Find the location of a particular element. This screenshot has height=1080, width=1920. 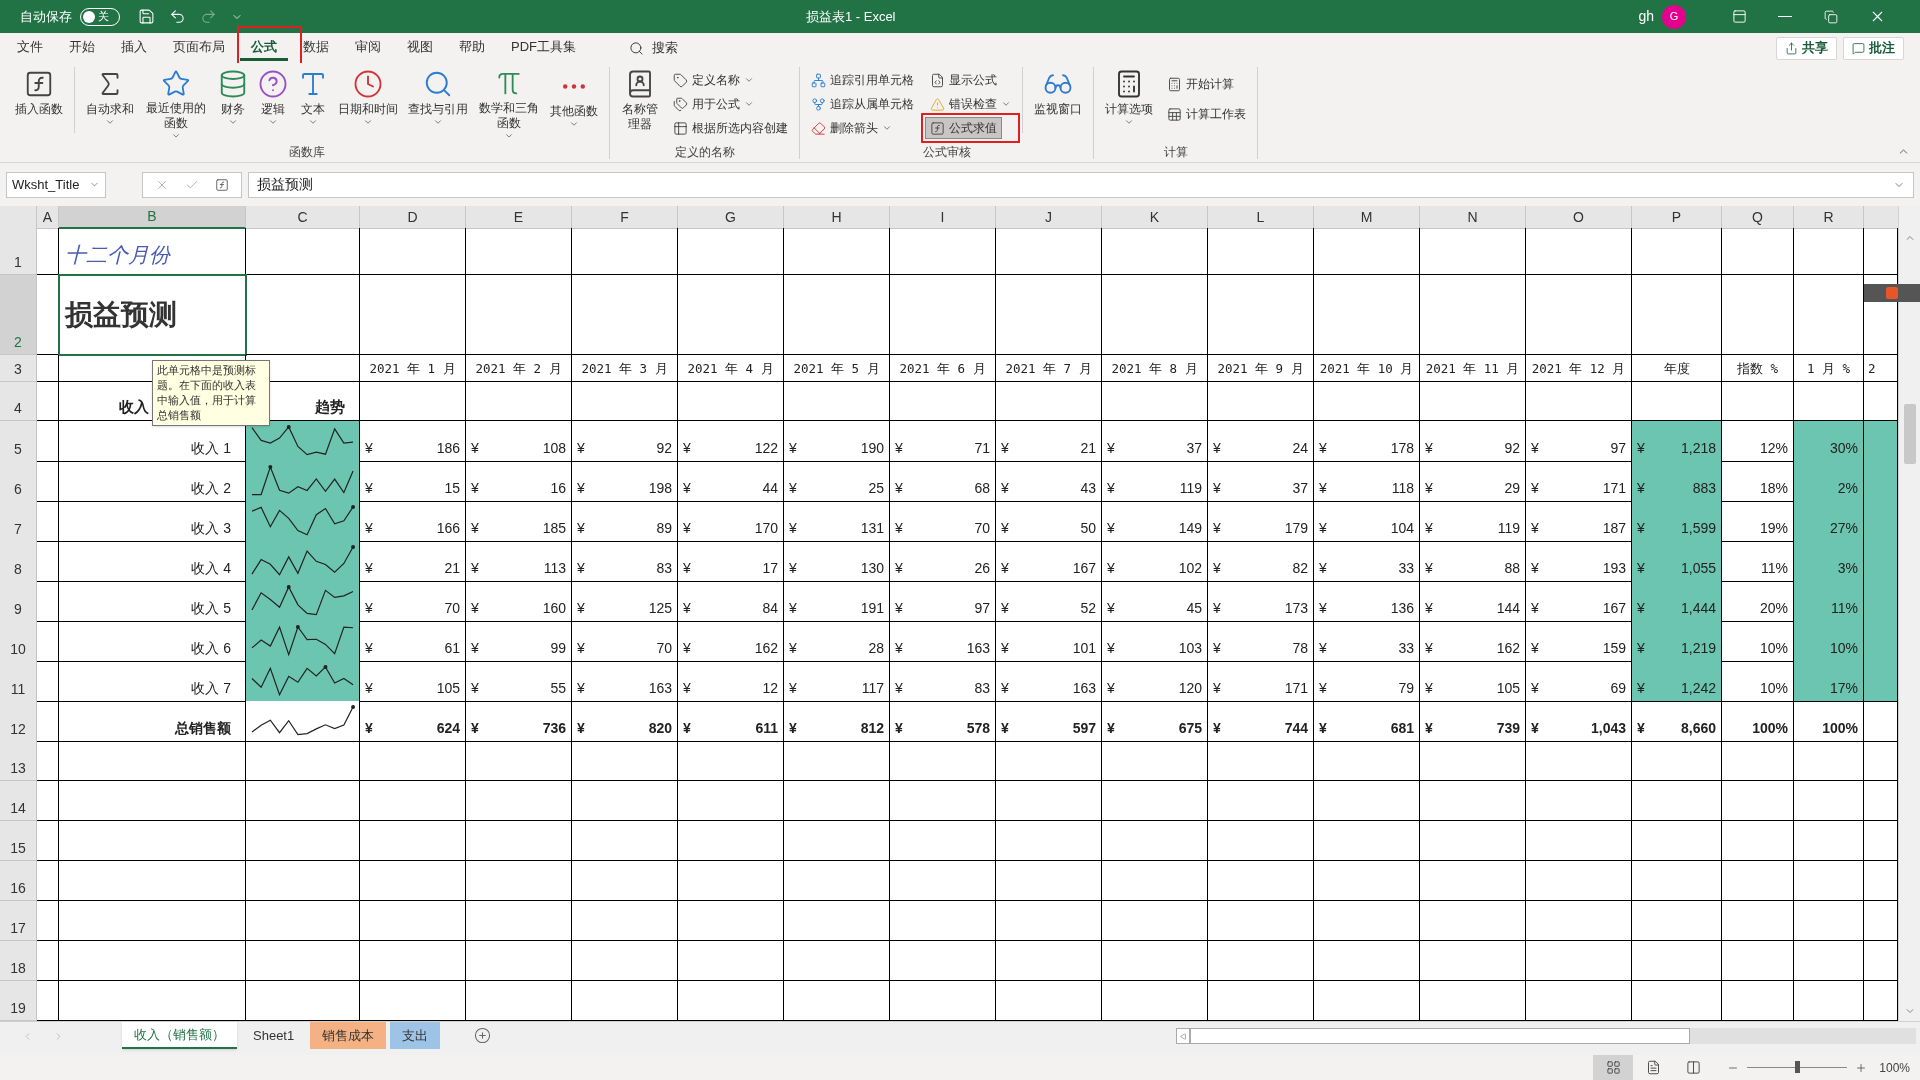

ribbon-button: 根据所选内容创建 is located at coordinates (730, 128).